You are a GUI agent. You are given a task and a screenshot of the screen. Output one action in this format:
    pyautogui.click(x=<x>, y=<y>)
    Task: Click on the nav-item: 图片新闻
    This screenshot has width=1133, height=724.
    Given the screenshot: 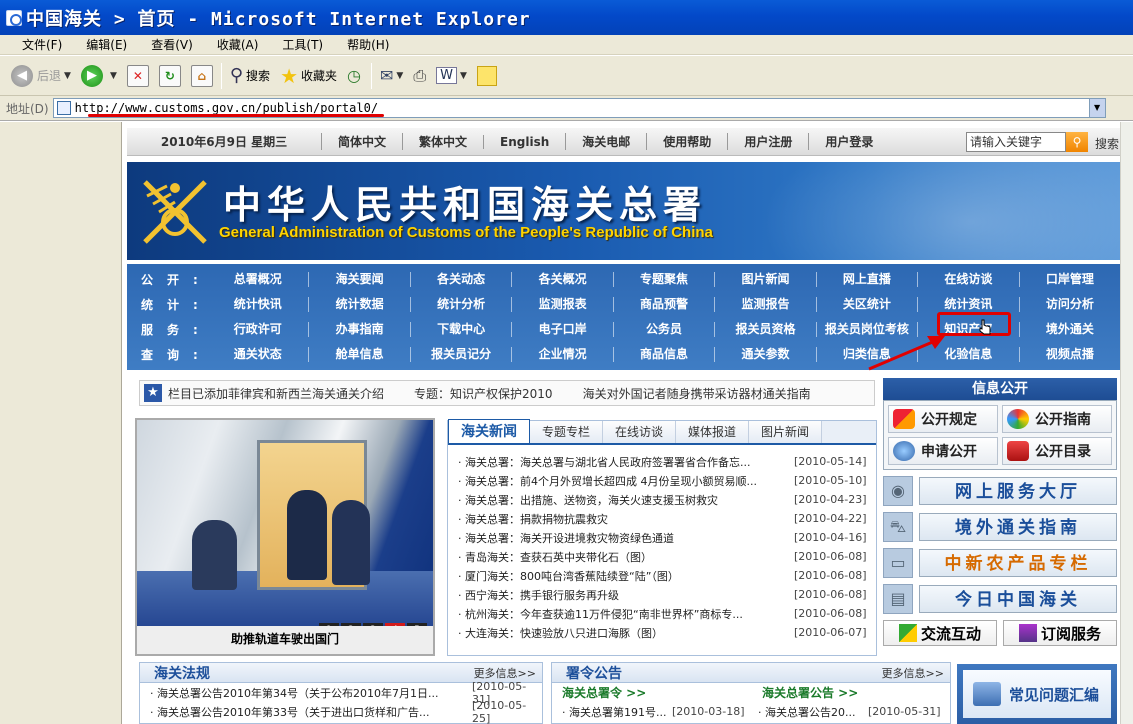 What is the action you would take?
    pyautogui.click(x=764, y=279)
    